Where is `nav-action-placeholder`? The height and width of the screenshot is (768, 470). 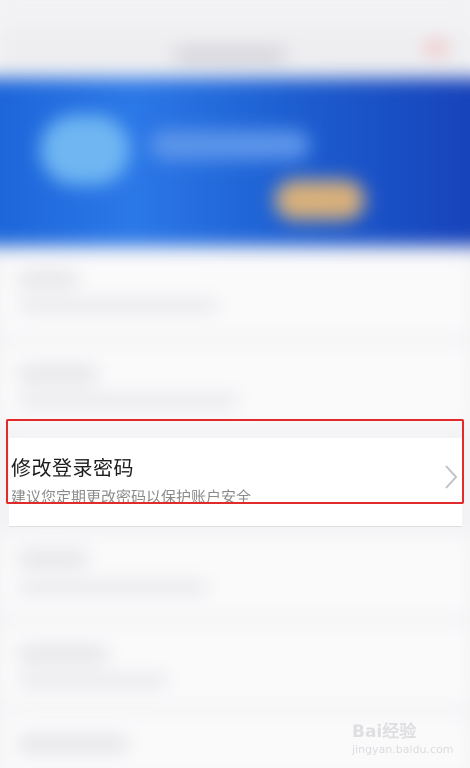 nav-action-placeholder is located at coordinates (436, 48).